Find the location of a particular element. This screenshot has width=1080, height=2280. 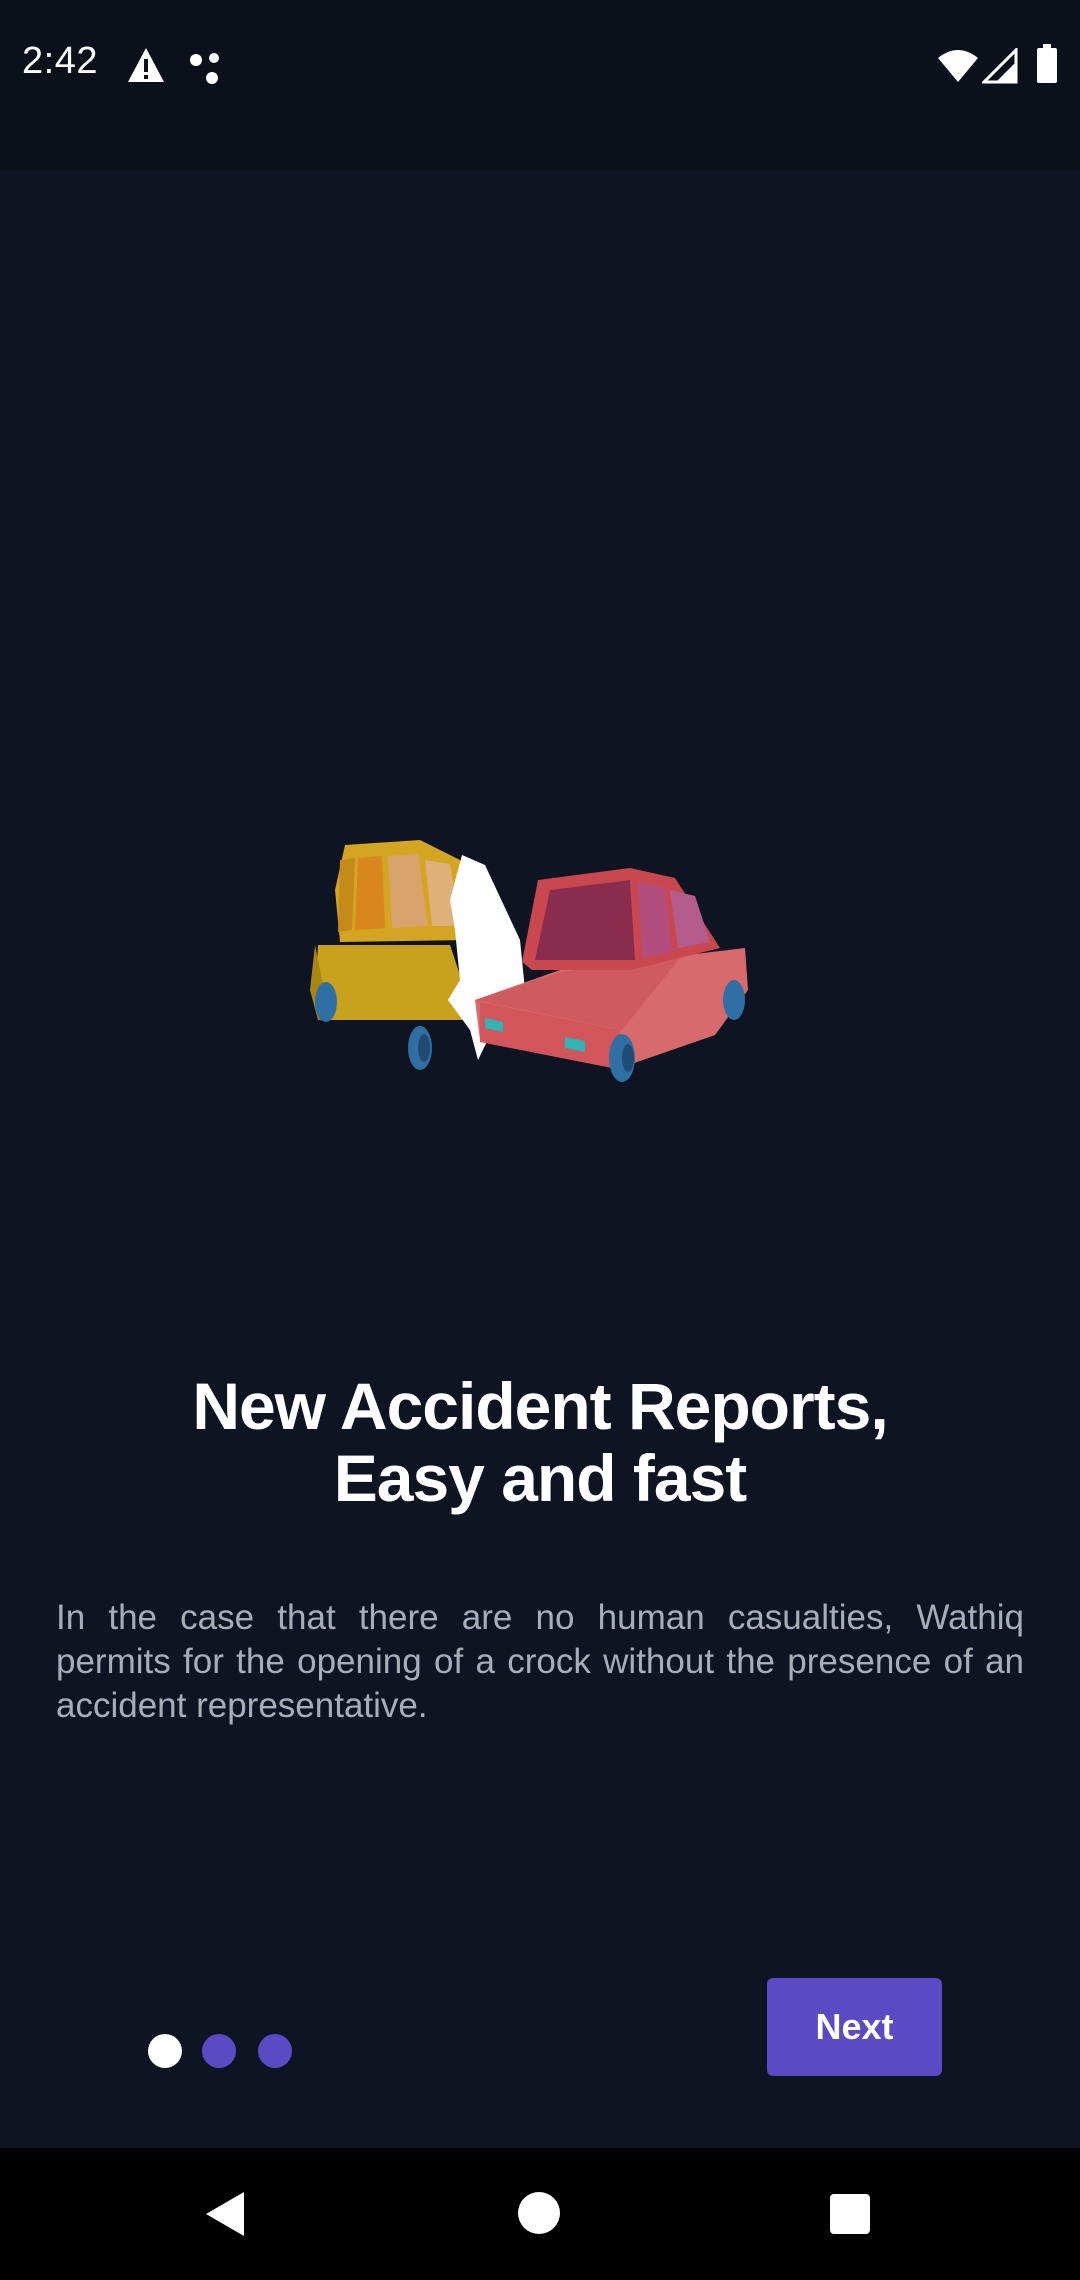

battery-icon is located at coordinates (1047, 63).